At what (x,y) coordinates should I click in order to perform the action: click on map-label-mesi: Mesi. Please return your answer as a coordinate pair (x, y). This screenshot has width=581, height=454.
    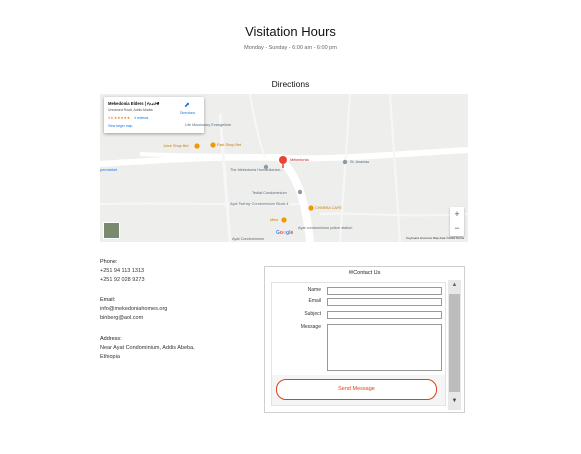
    Looking at the image, I should click on (274, 220).